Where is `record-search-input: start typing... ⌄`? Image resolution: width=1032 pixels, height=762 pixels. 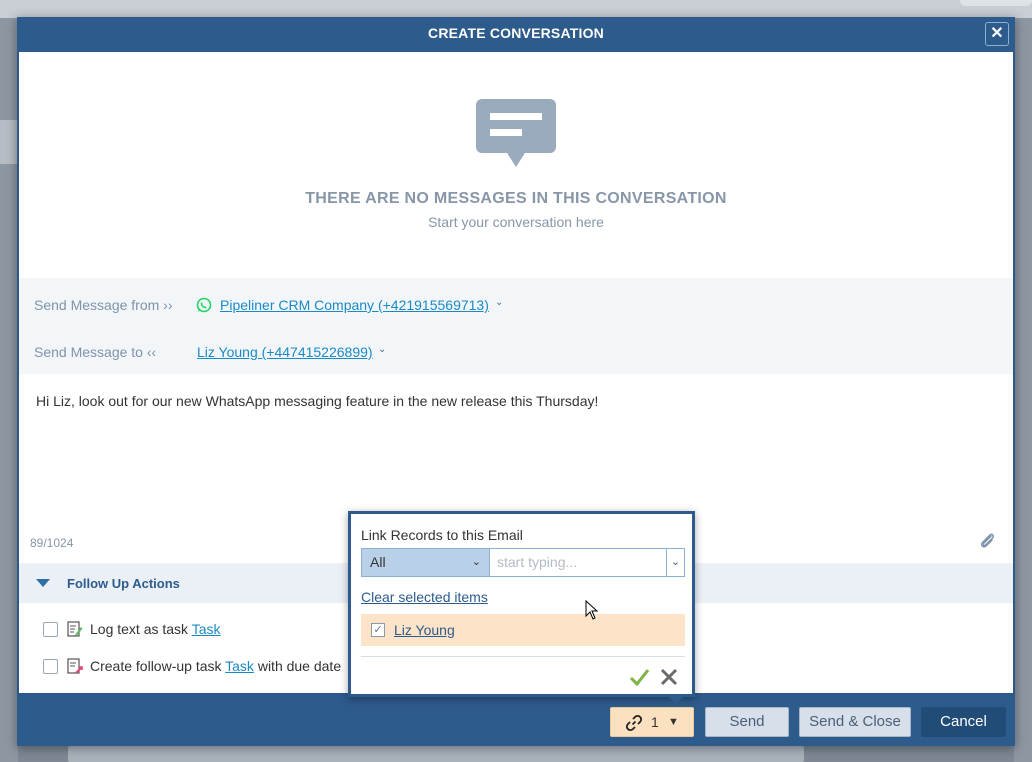
record-search-input: start typing... ⌄ is located at coordinates (587, 562).